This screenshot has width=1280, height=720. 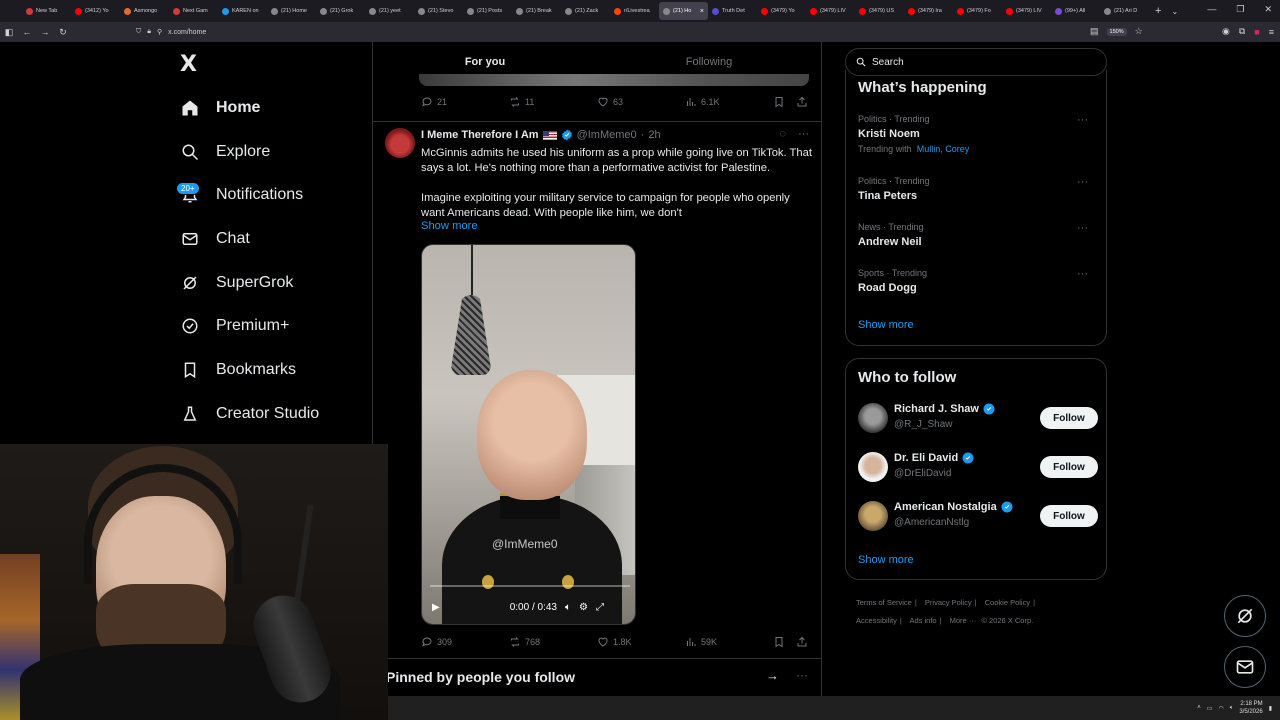 What do you see at coordinates (340, 11) in the screenshot?
I see `browser-tab: (21) Grok` at bounding box center [340, 11].